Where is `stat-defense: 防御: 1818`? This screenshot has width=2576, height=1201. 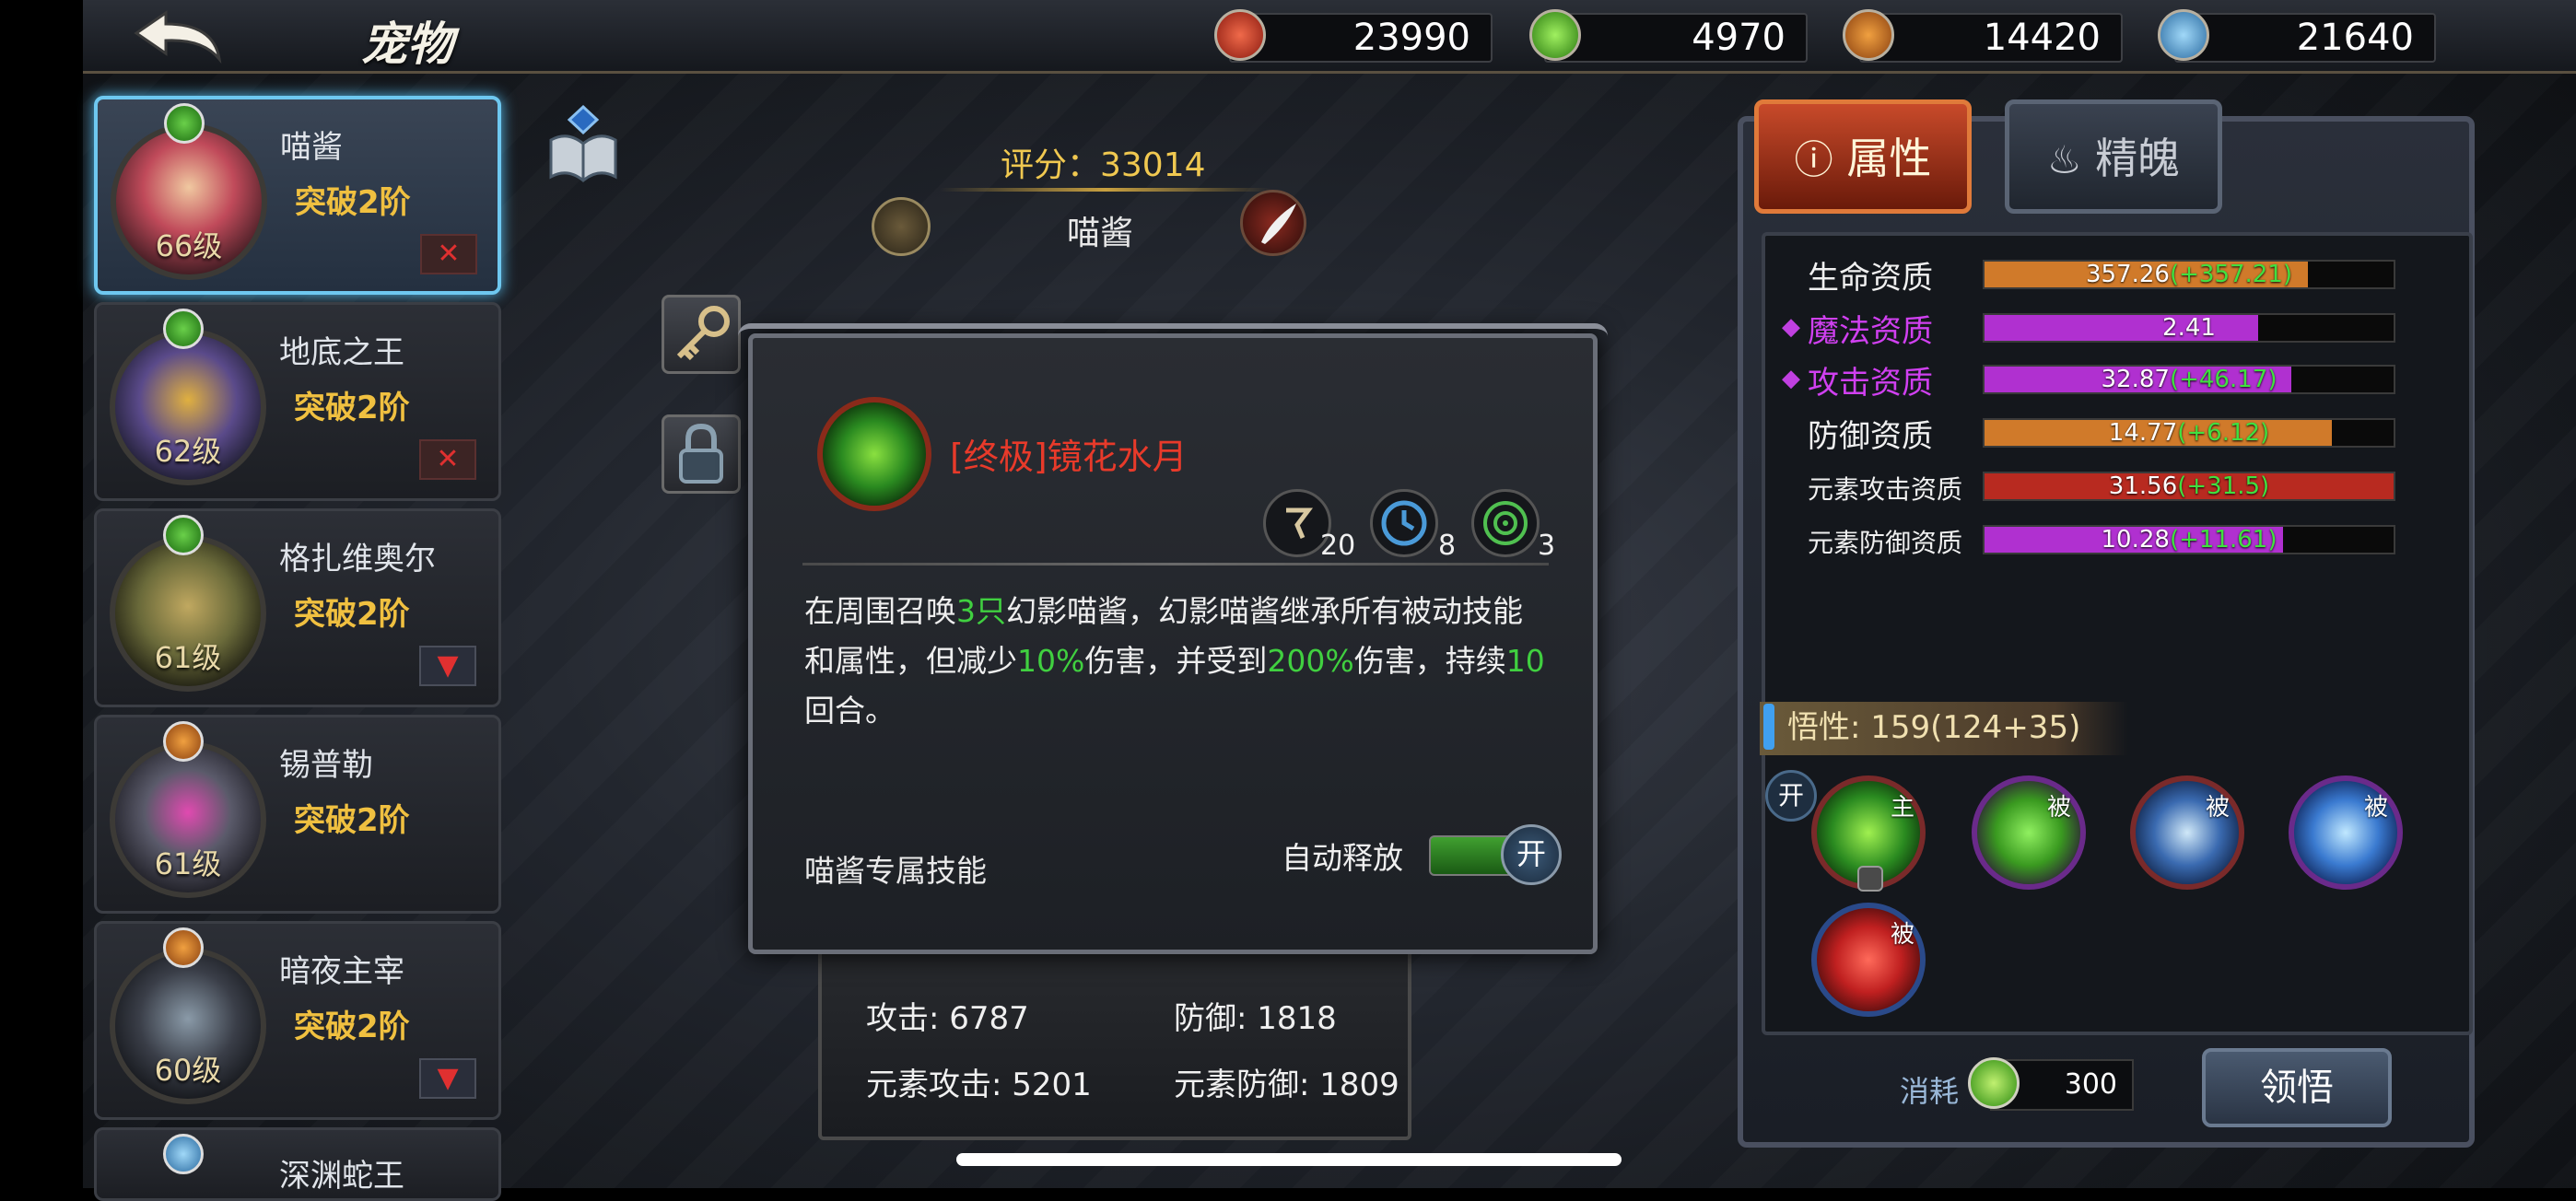 stat-defense: 防御: 1818 is located at coordinates (1255, 1018).